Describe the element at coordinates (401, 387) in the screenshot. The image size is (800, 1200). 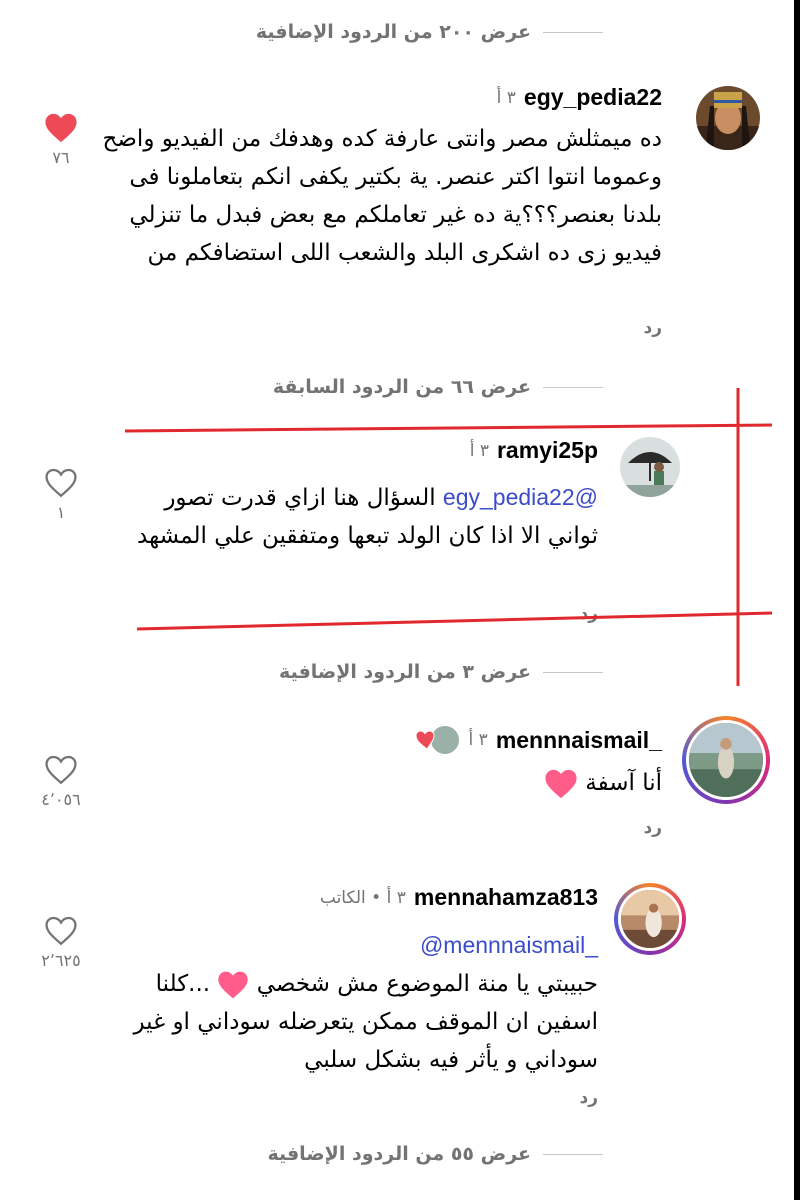
I see `view-previous-replies-label: عرض ٦٦ من الردود السابقة` at that location.